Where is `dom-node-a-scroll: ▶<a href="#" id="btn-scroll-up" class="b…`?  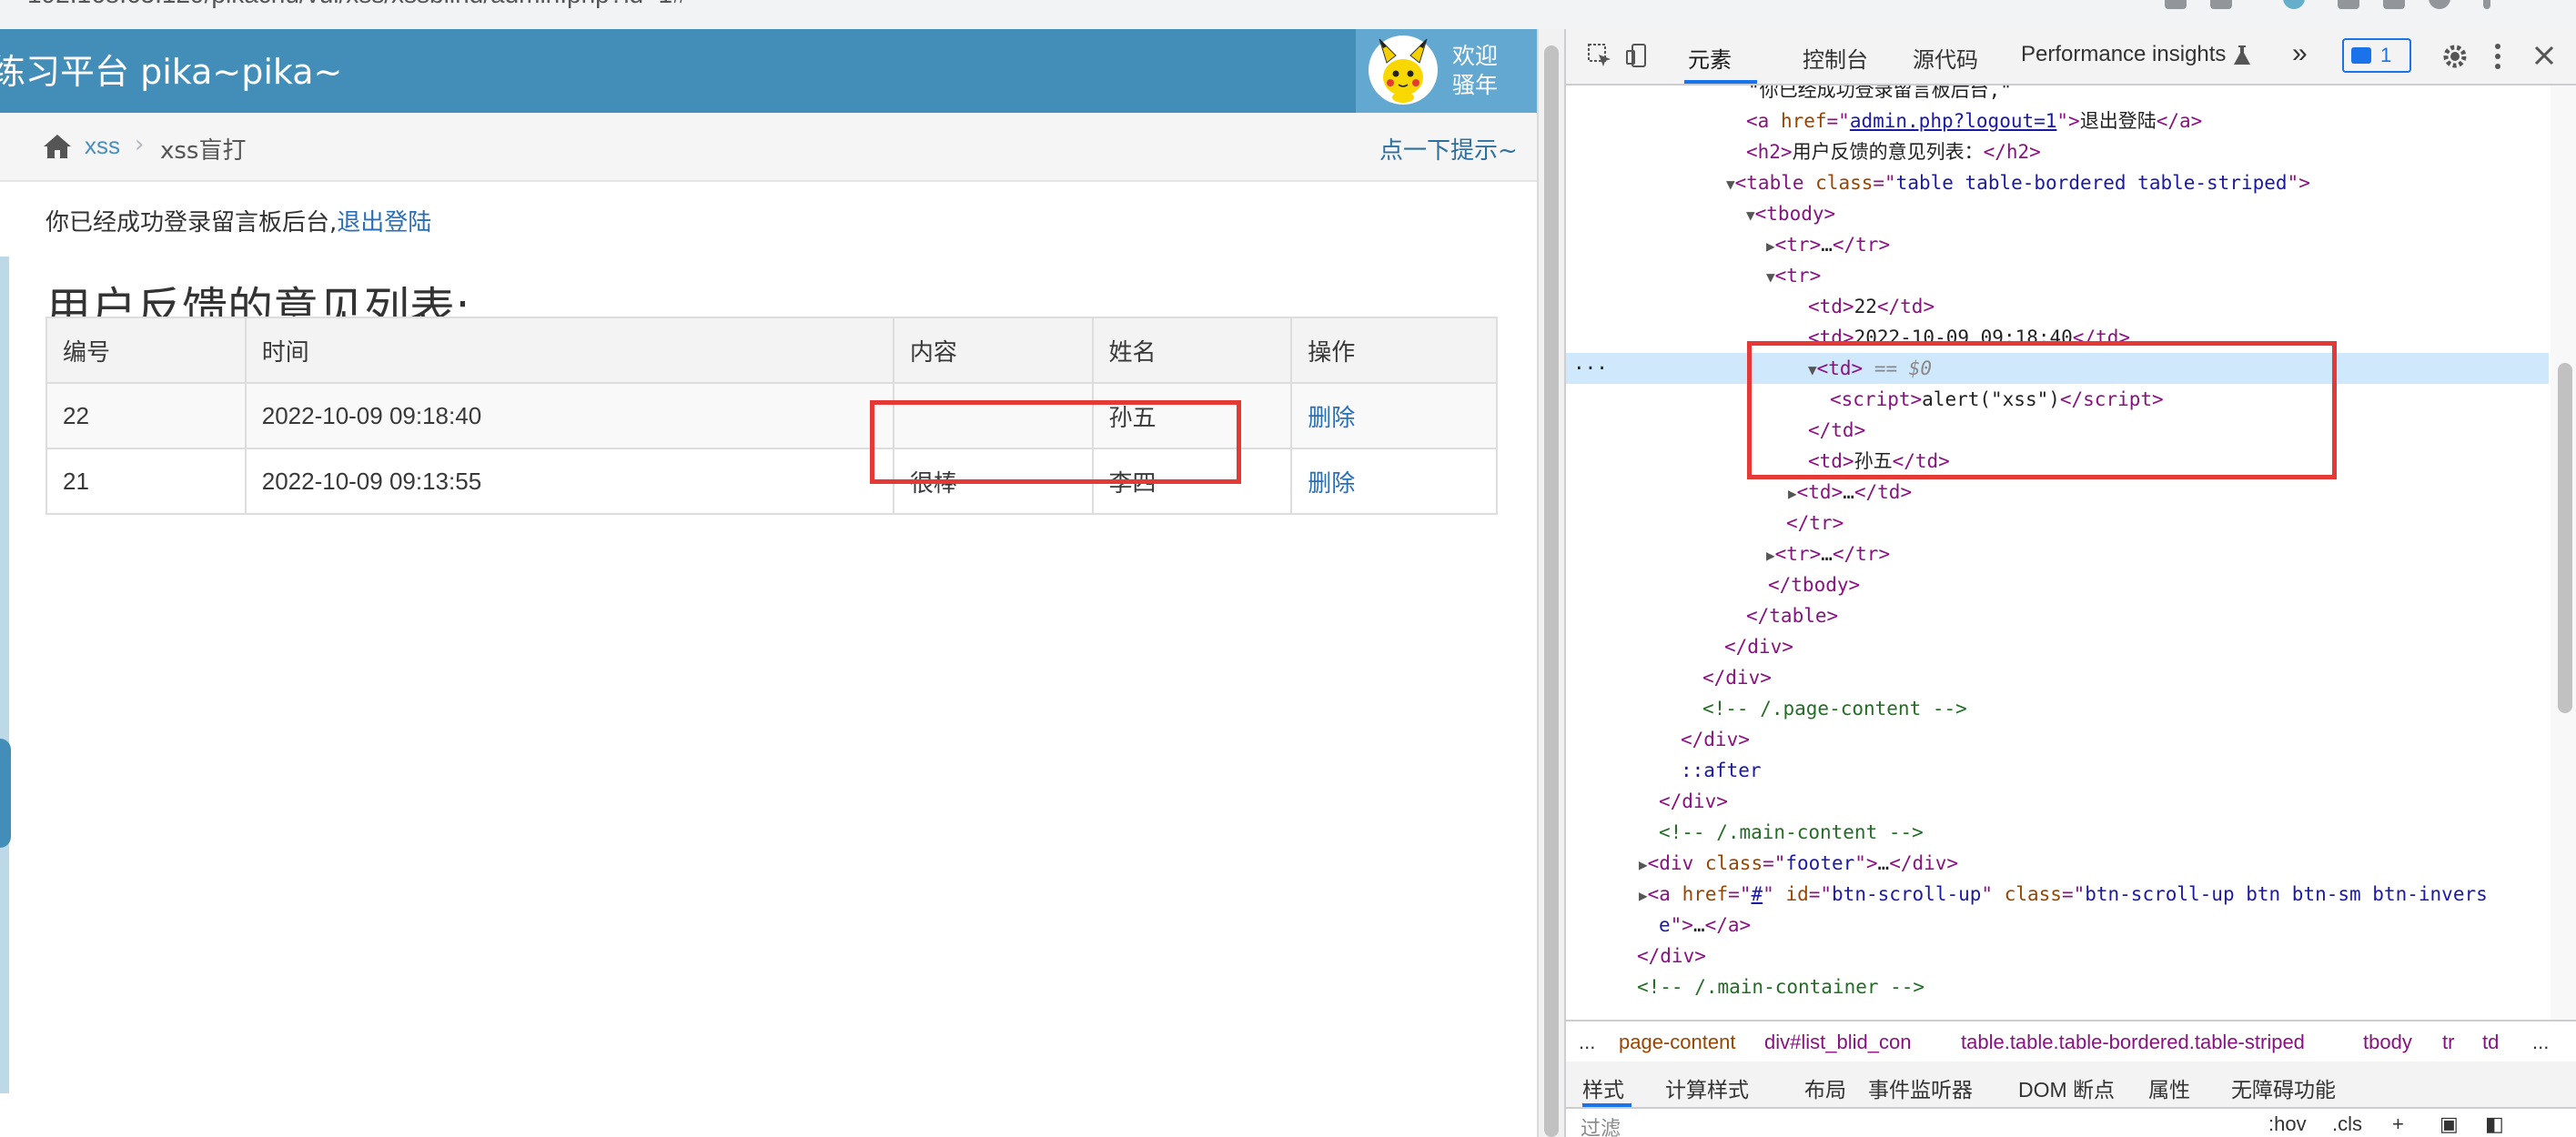 dom-node-a-scroll: ▶<a href="#" id="btn-scroll-up" class="b… is located at coordinates (2057, 894).